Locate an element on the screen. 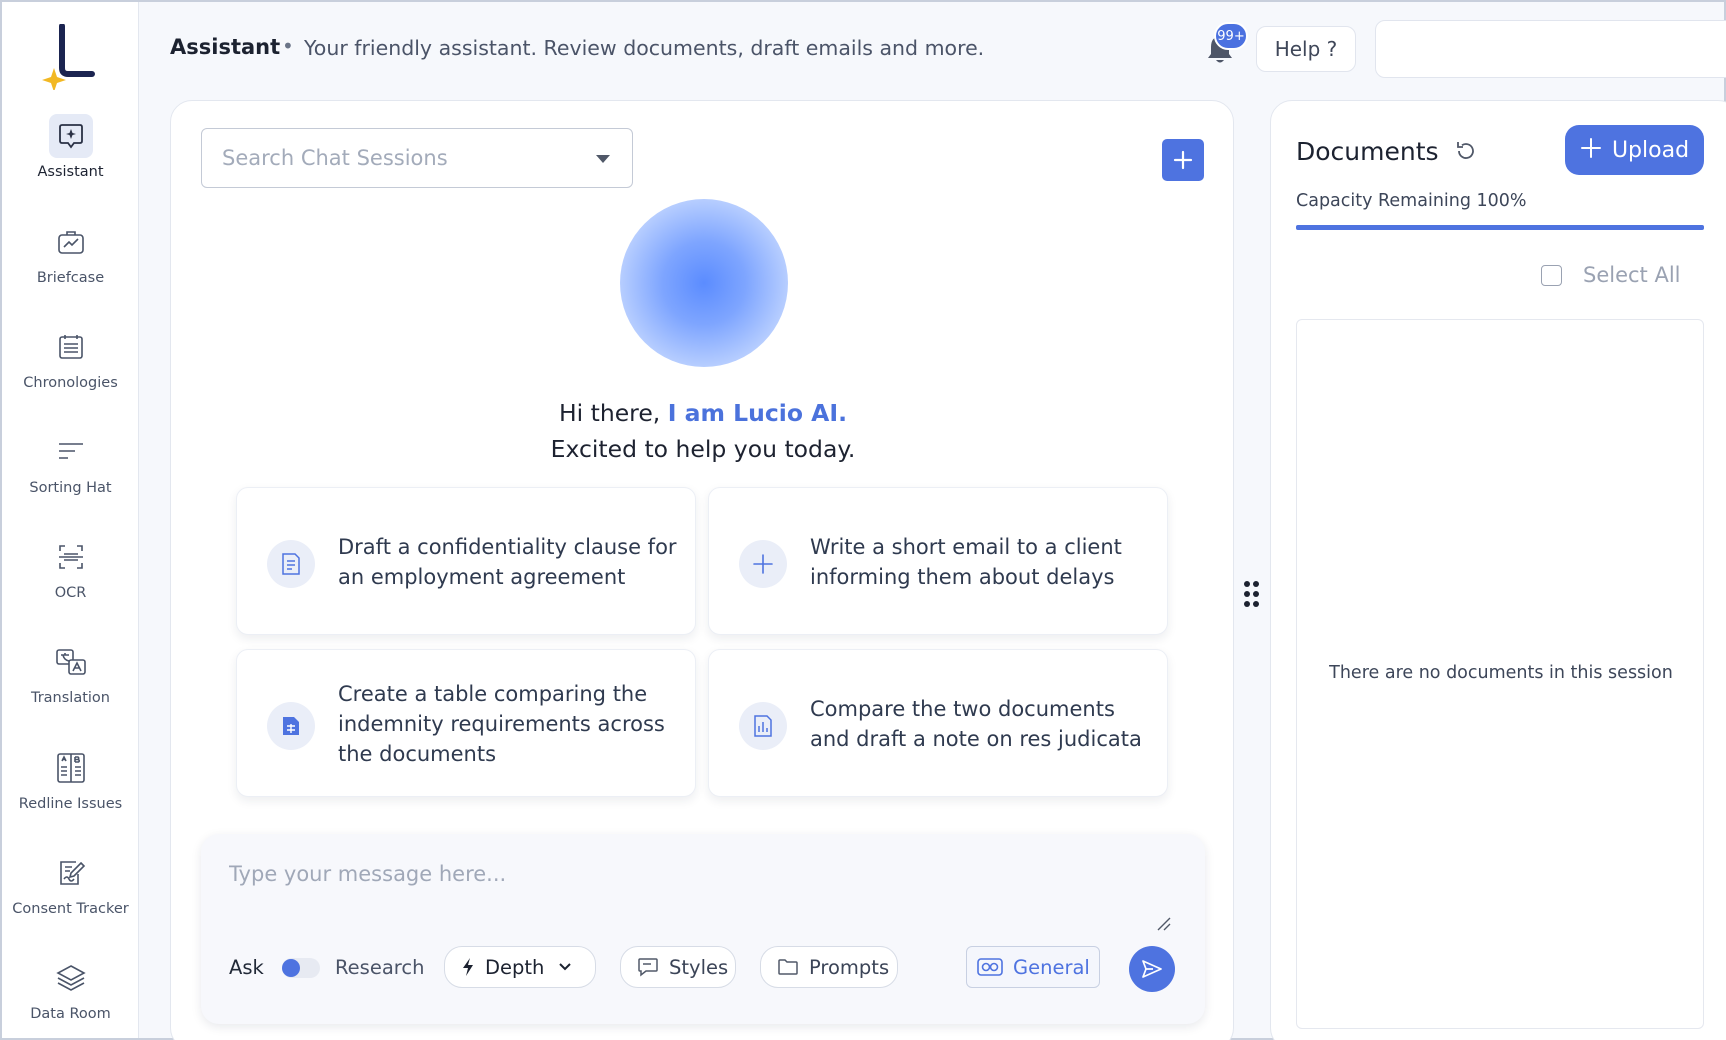 The image size is (1726, 1040). file-table-icon is located at coordinates (291, 726).